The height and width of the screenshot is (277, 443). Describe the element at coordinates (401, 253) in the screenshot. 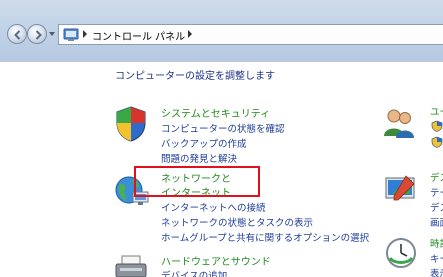

I see `clock-region-icon` at that location.